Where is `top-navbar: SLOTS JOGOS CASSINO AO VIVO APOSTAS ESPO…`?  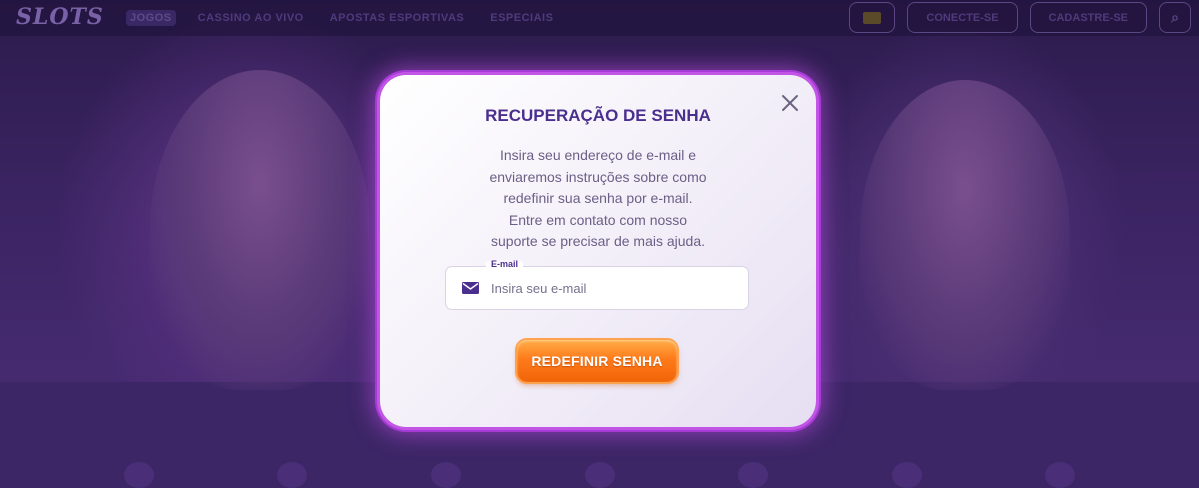
top-navbar: SLOTS JOGOS CASSINO AO VIVO APOSTAS ESPO… is located at coordinates (599, 18).